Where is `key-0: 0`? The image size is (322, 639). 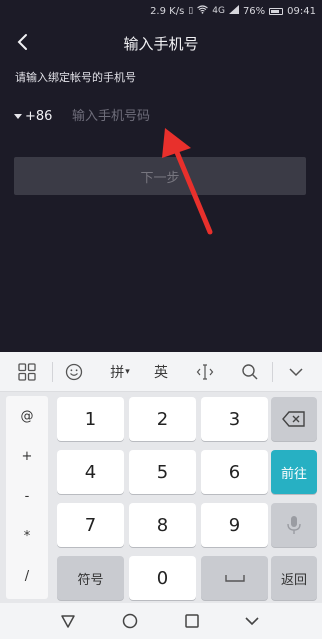
key-0: 0 is located at coordinates (162, 578).